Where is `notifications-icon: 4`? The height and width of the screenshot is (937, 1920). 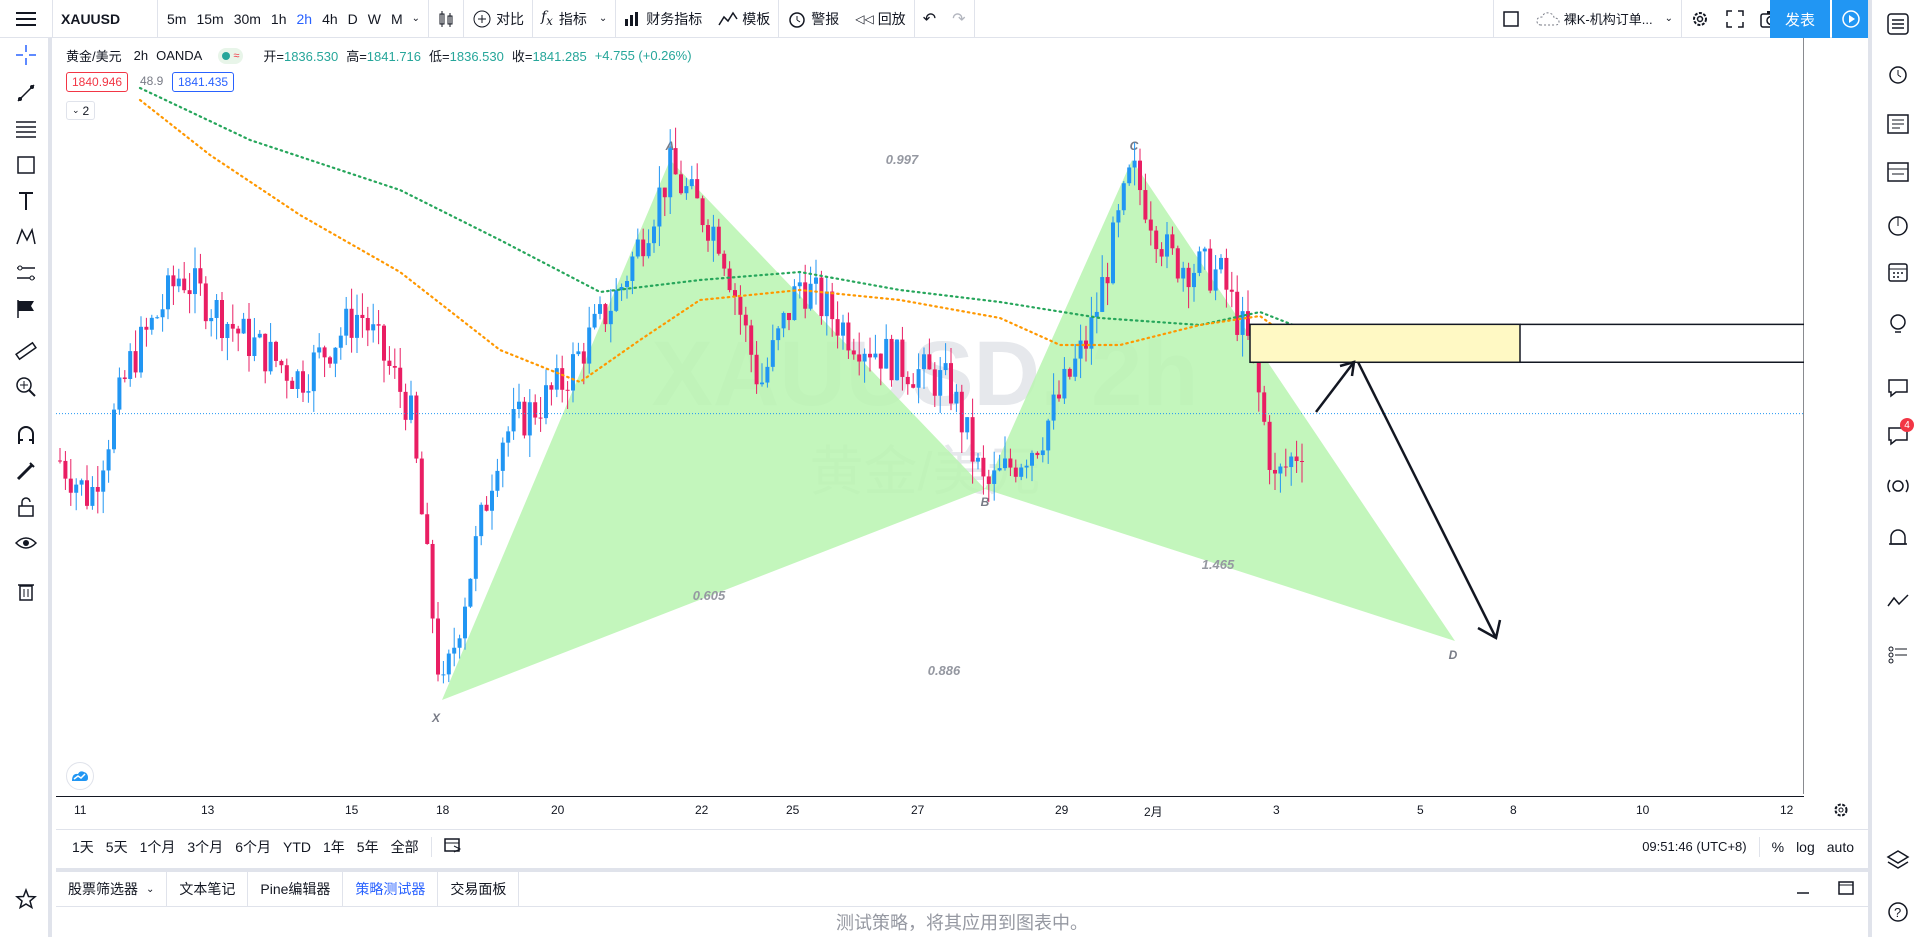
notifications-icon: 4 is located at coordinates (1899, 434).